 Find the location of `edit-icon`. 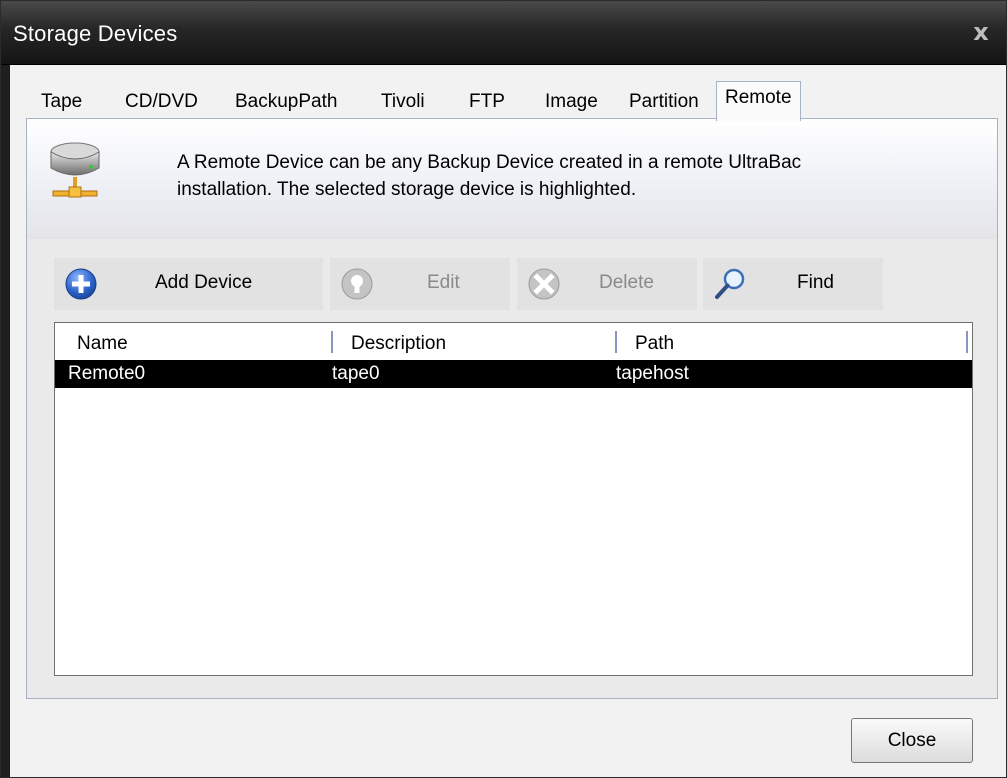

edit-icon is located at coordinates (357, 284).